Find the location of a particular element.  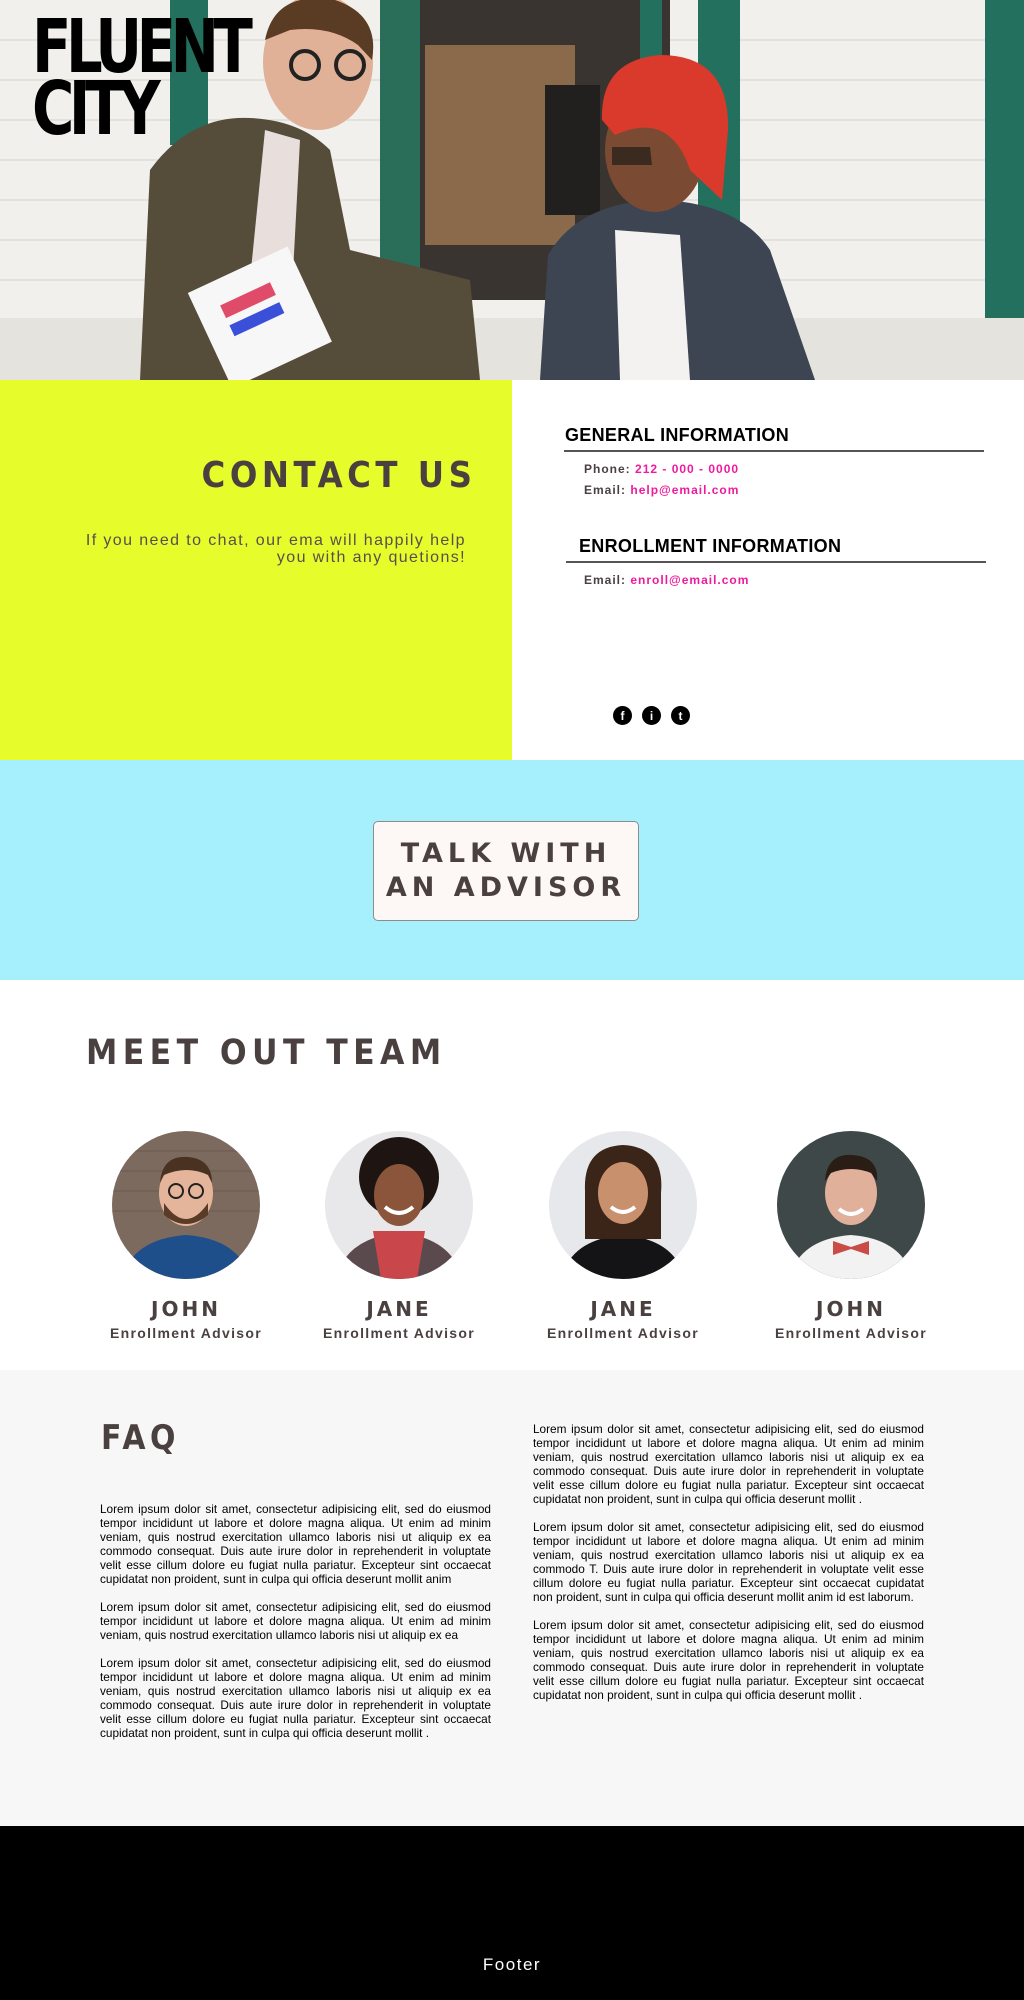

phone-number-link: 212 - 000 - 0000 is located at coordinates (687, 469).